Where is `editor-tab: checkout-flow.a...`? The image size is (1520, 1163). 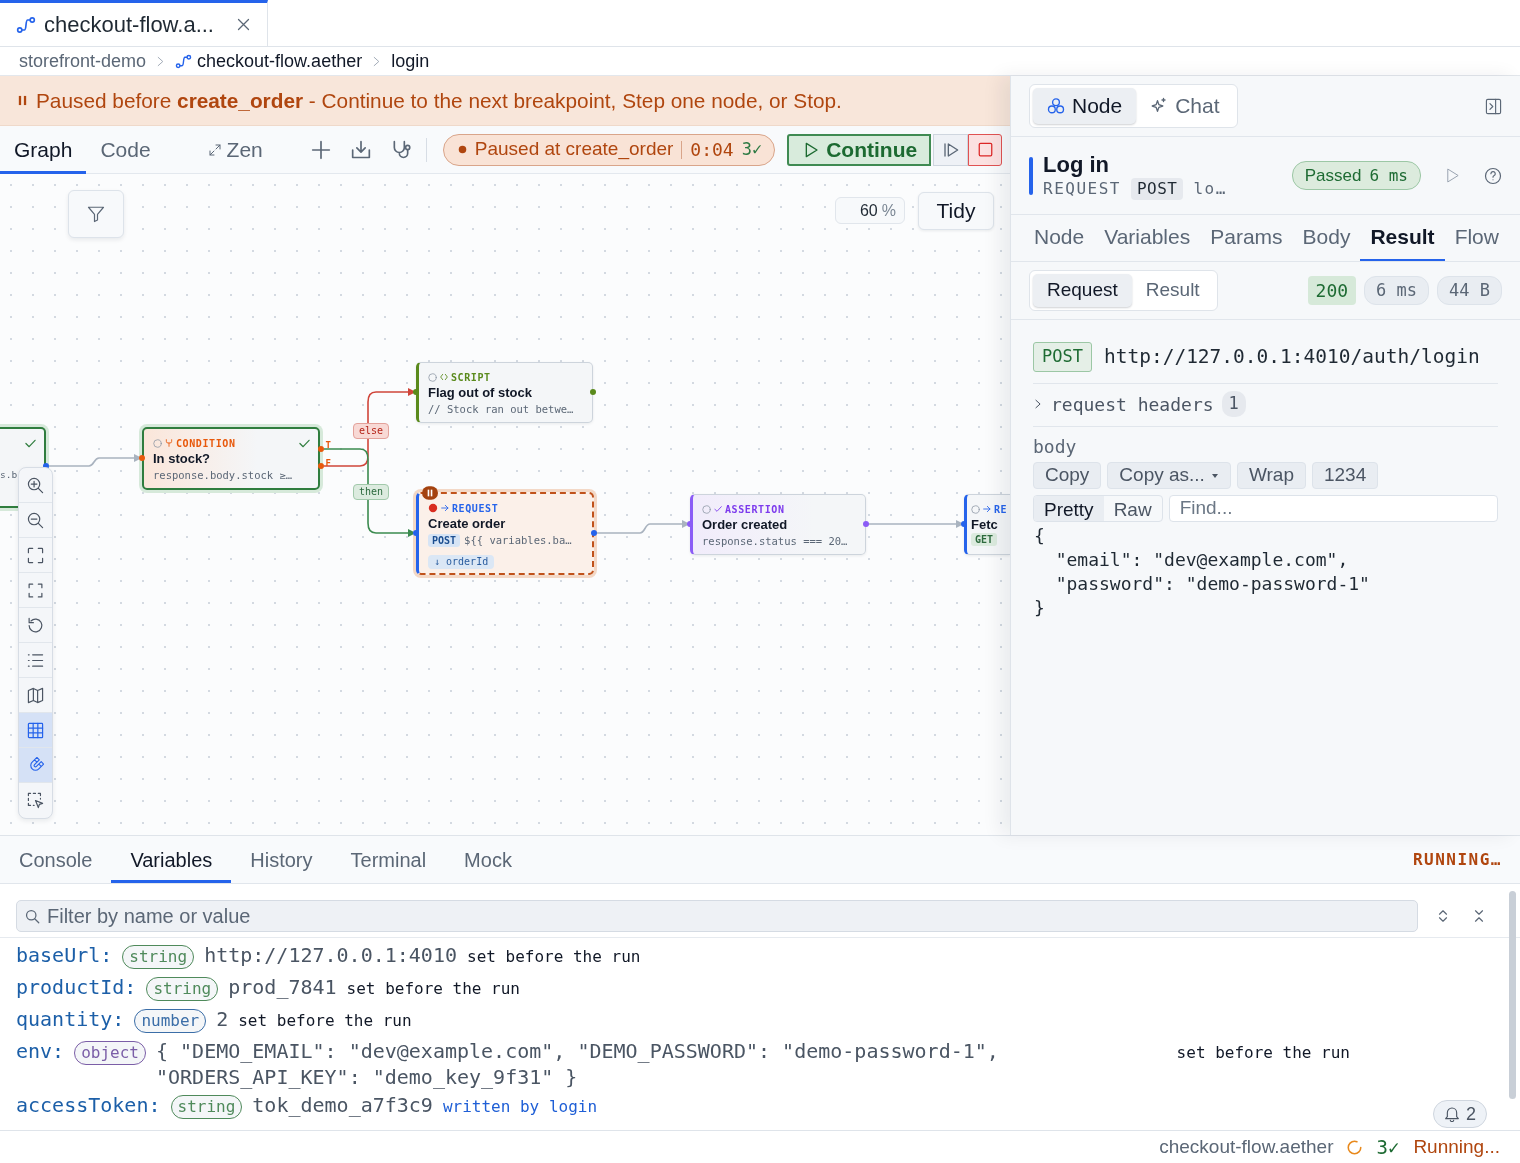 editor-tab: checkout-flow.a... is located at coordinates (134, 23).